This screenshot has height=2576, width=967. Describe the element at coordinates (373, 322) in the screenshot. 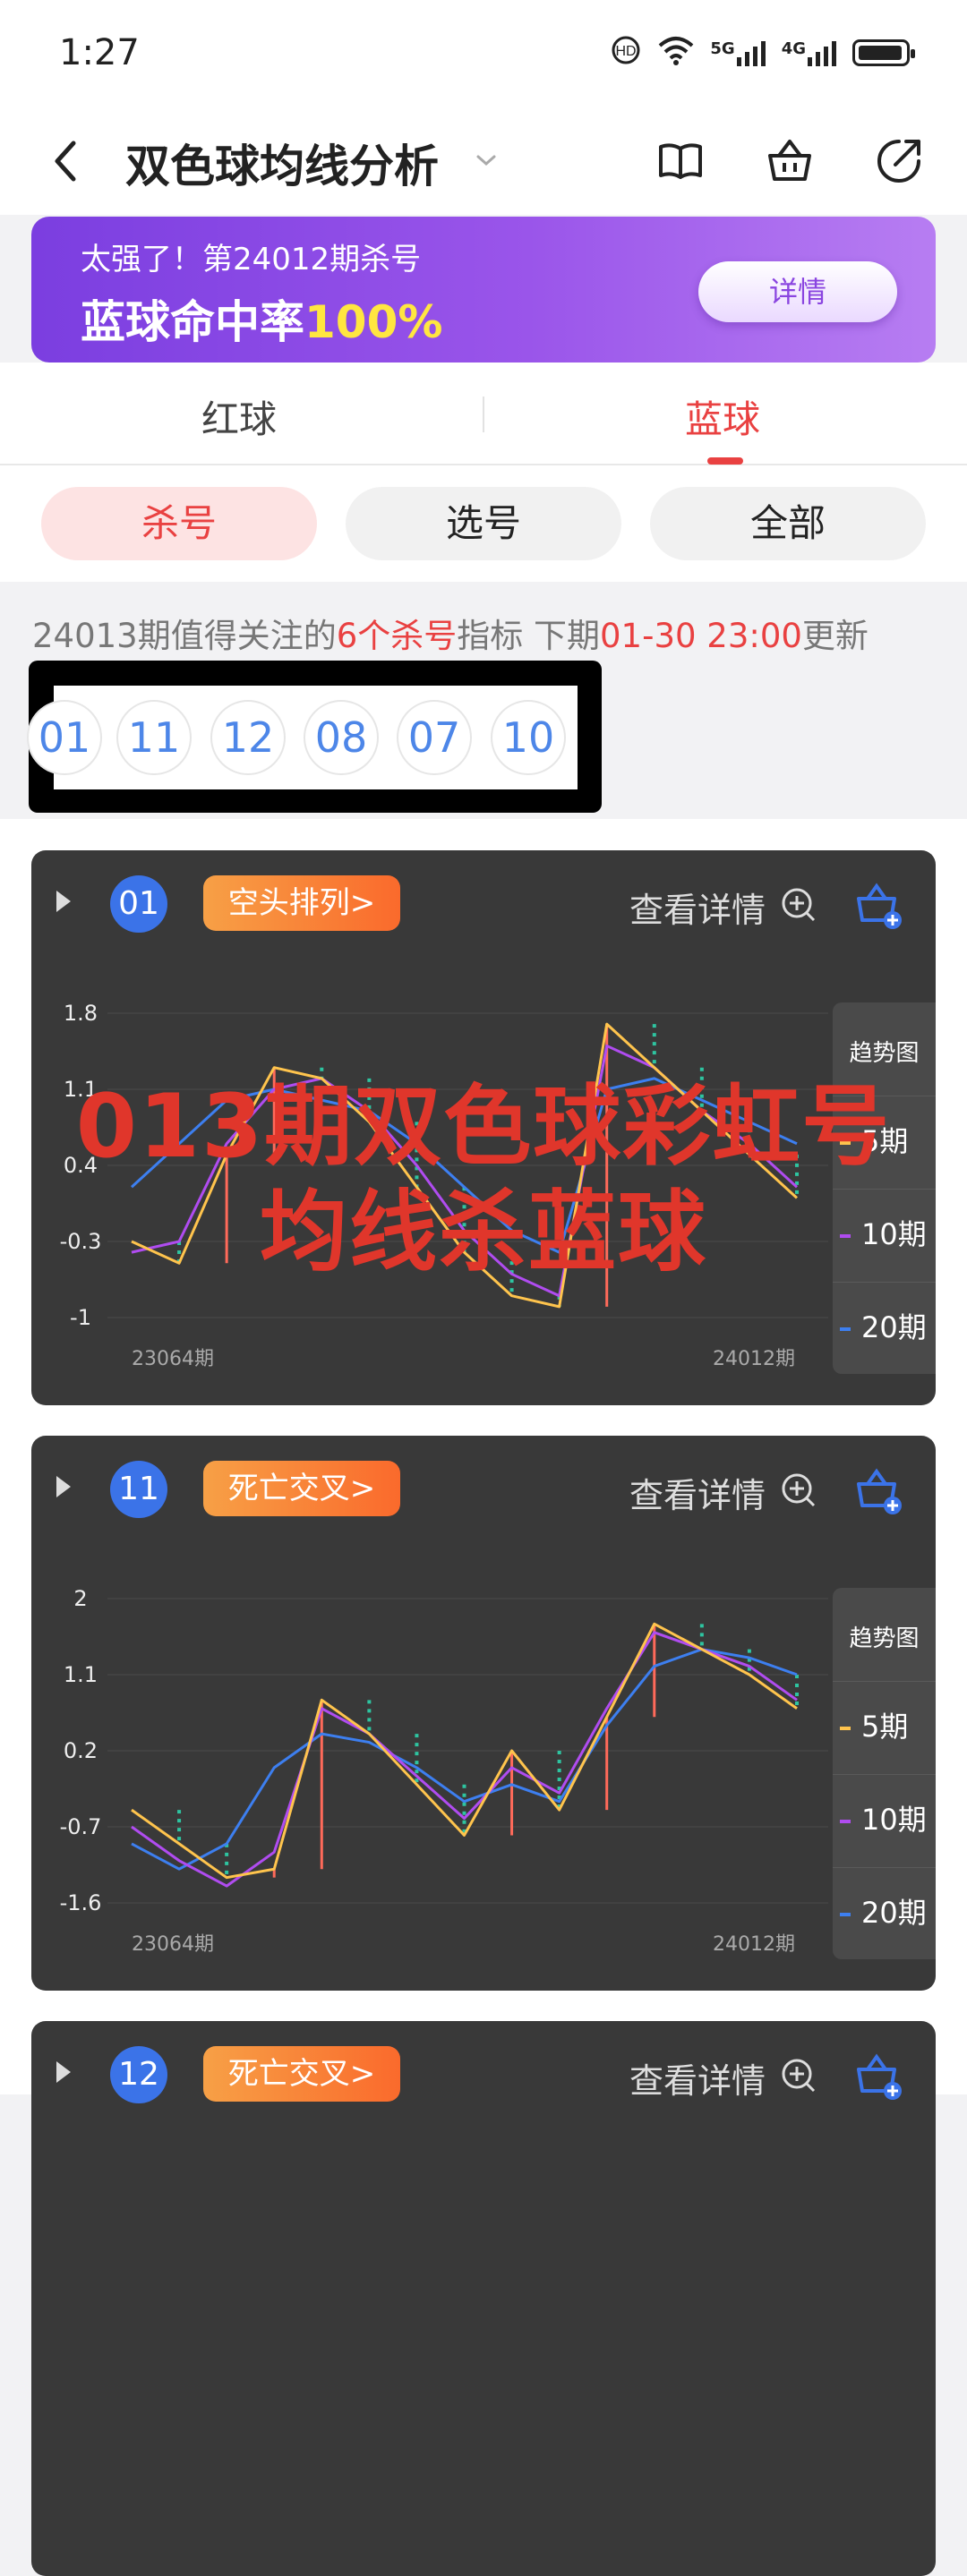

I see `banner-hit-rate: 100%` at that location.